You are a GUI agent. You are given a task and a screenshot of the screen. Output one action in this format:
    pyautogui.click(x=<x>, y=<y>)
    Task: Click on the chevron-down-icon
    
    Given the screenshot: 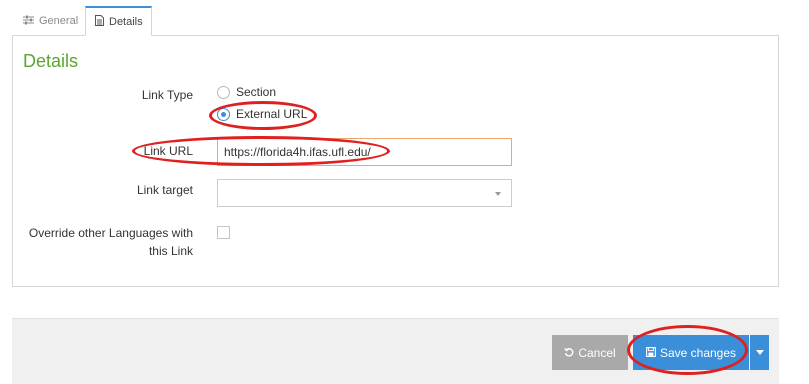 What is the action you would take?
    pyautogui.click(x=498, y=194)
    